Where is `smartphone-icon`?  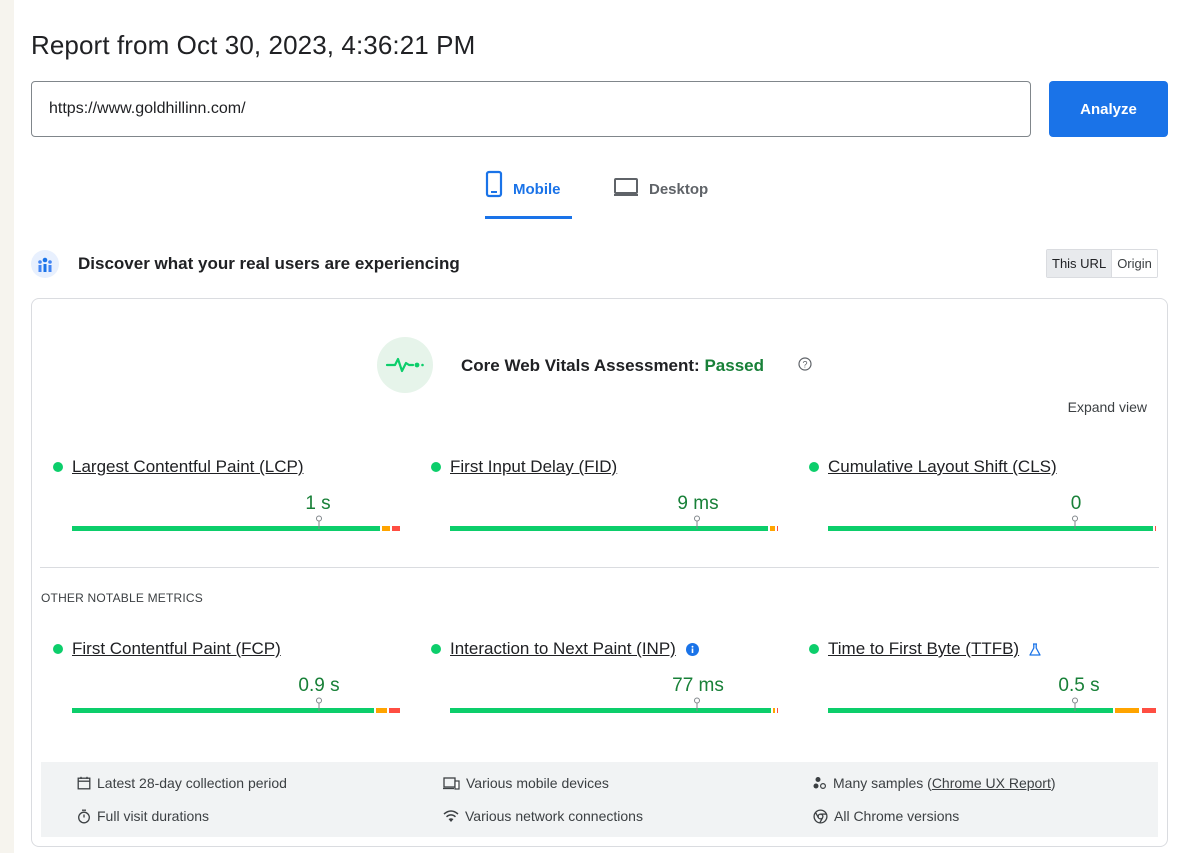
smartphone-icon is located at coordinates (494, 186).